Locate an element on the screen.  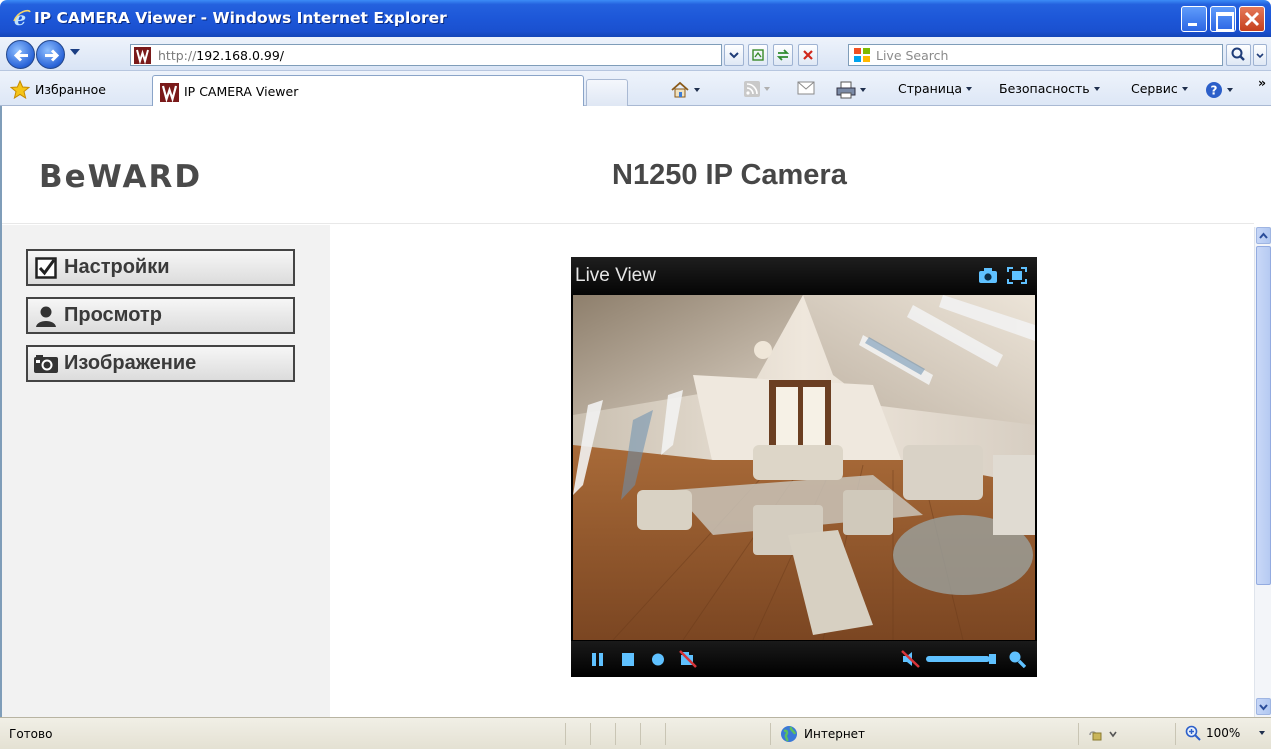
menu-label-settings: Настройки is located at coordinates (117, 267).